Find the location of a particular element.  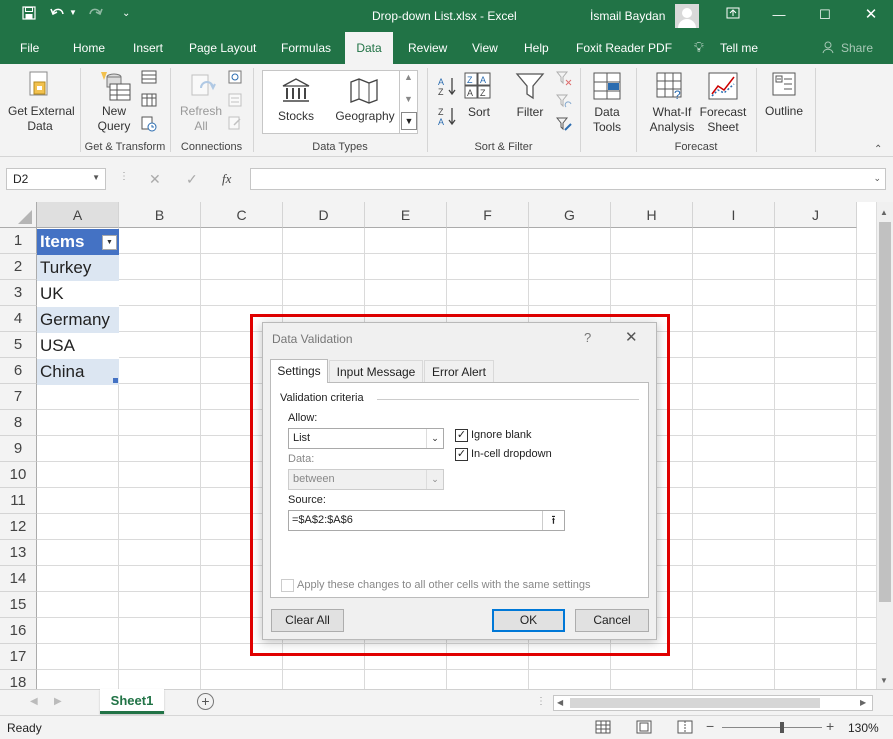

cell-a3: UK is located at coordinates (78, 294).